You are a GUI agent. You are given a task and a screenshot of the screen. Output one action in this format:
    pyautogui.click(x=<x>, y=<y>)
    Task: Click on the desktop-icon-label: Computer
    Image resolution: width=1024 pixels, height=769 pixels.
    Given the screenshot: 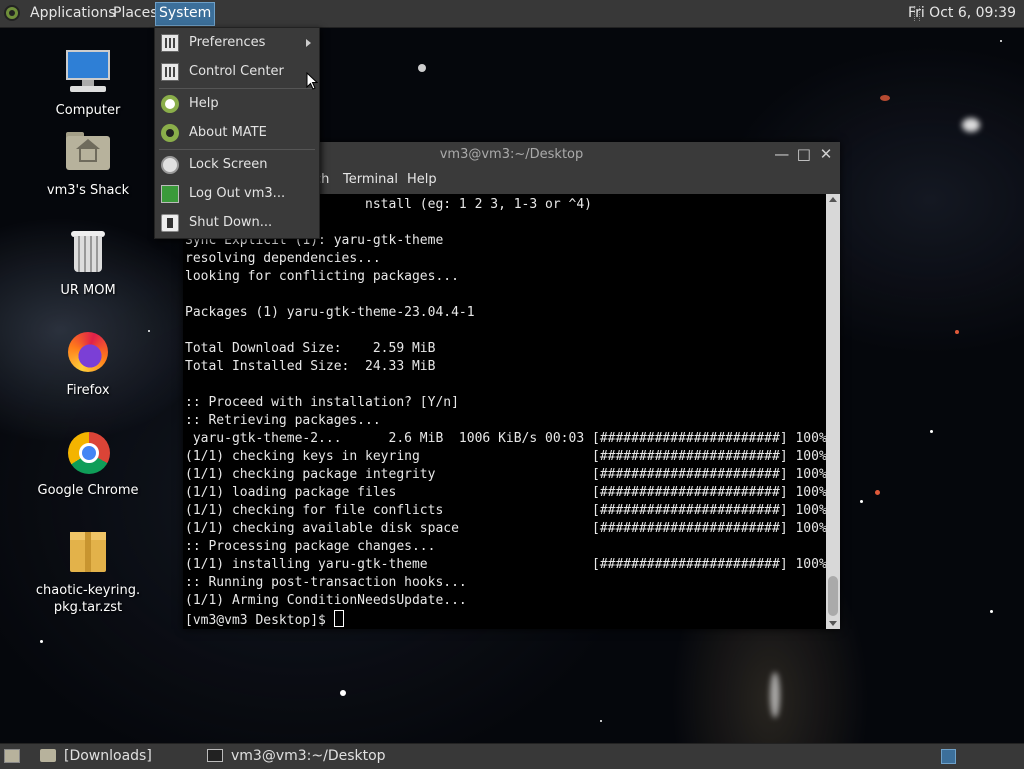 What is the action you would take?
    pyautogui.click(x=88, y=110)
    